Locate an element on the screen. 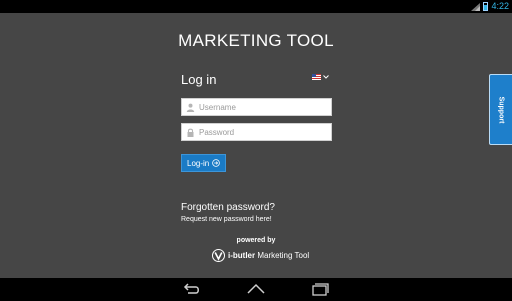  ibutler-logo-icon is located at coordinates (218, 255).